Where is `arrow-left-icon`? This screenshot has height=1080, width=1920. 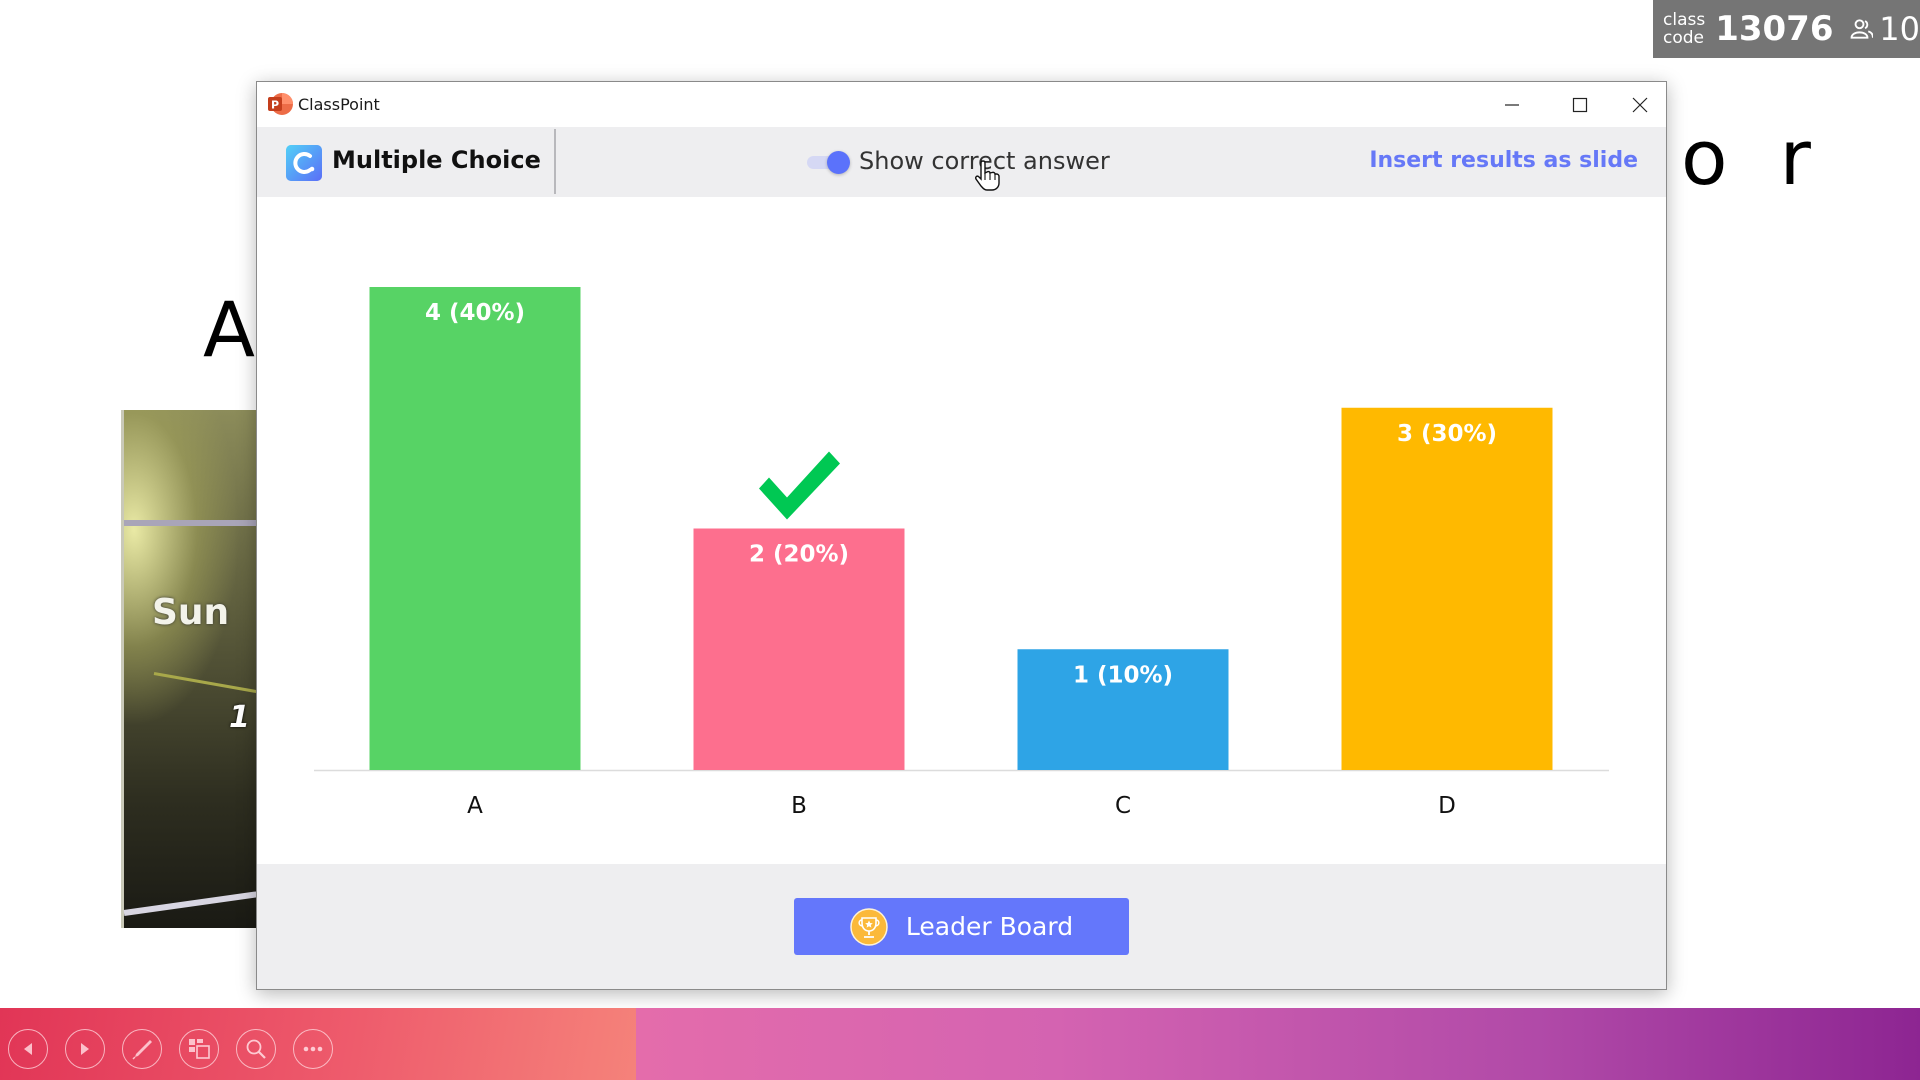
arrow-left-icon is located at coordinates (28, 1049).